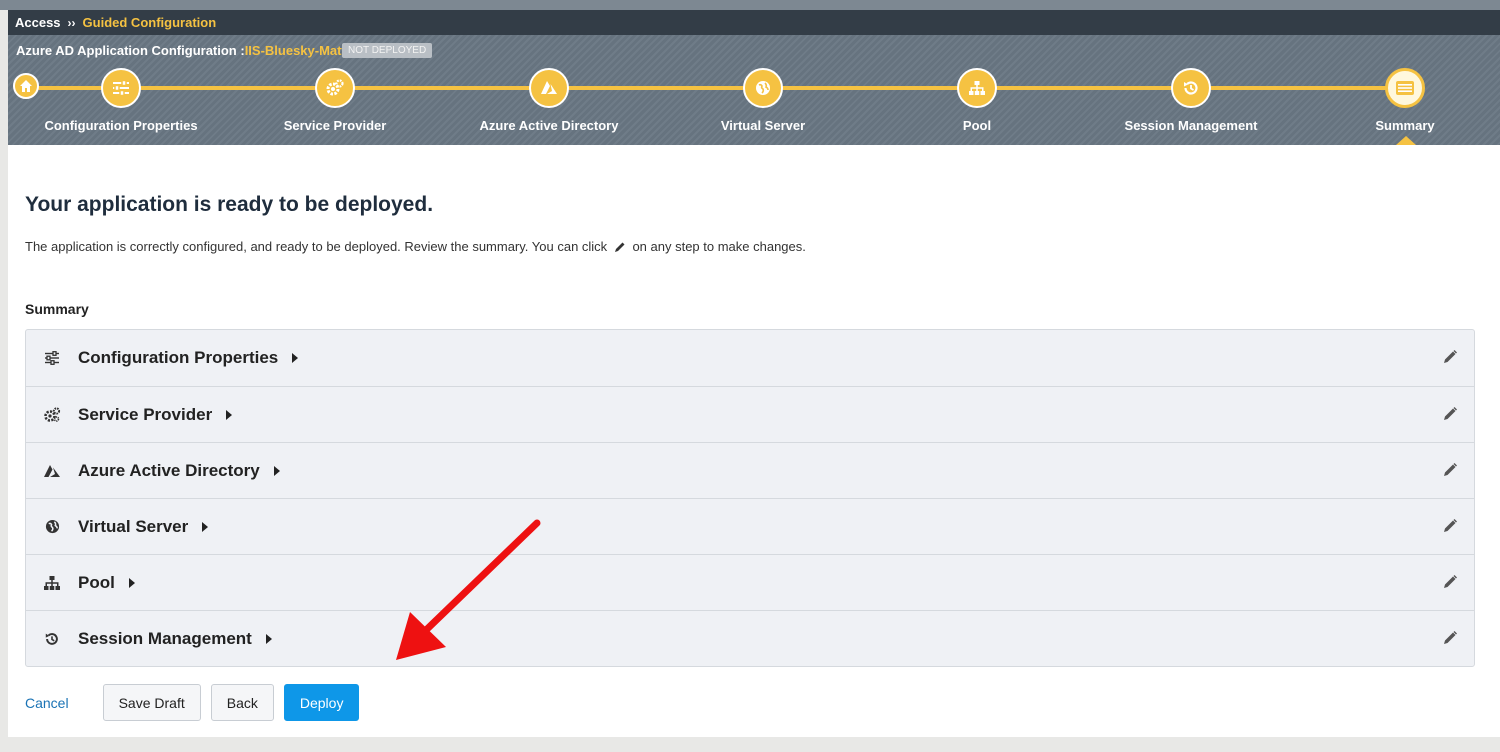  I want to click on wizard-title-prefix: Azure AD Application Configuration :, so click(130, 50).